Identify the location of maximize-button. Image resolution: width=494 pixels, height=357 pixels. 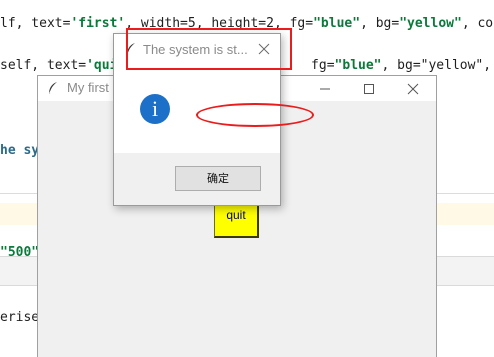
(369, 88).